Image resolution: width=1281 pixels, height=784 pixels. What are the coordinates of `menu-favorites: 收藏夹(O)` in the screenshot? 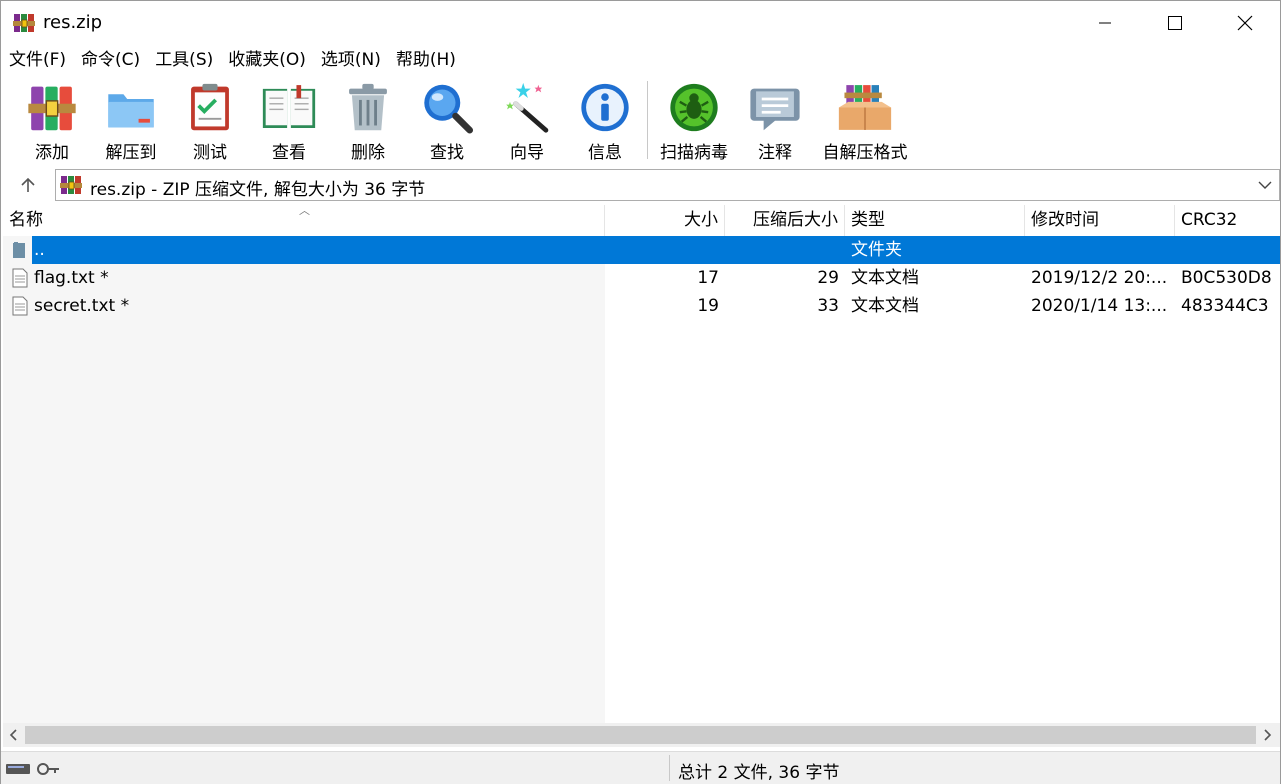 It's located at (266, 61).